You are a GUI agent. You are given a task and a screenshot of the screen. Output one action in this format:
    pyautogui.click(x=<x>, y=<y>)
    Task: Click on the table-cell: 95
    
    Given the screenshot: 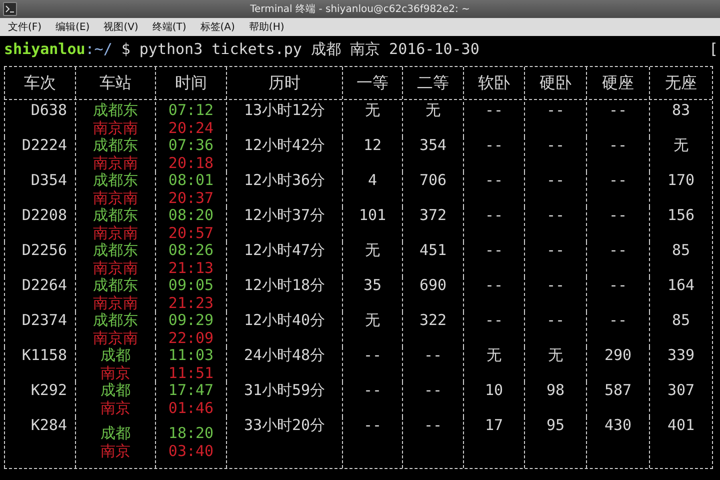 What is the action you would take?
    pyautogui.click(x=555, y=425)
    